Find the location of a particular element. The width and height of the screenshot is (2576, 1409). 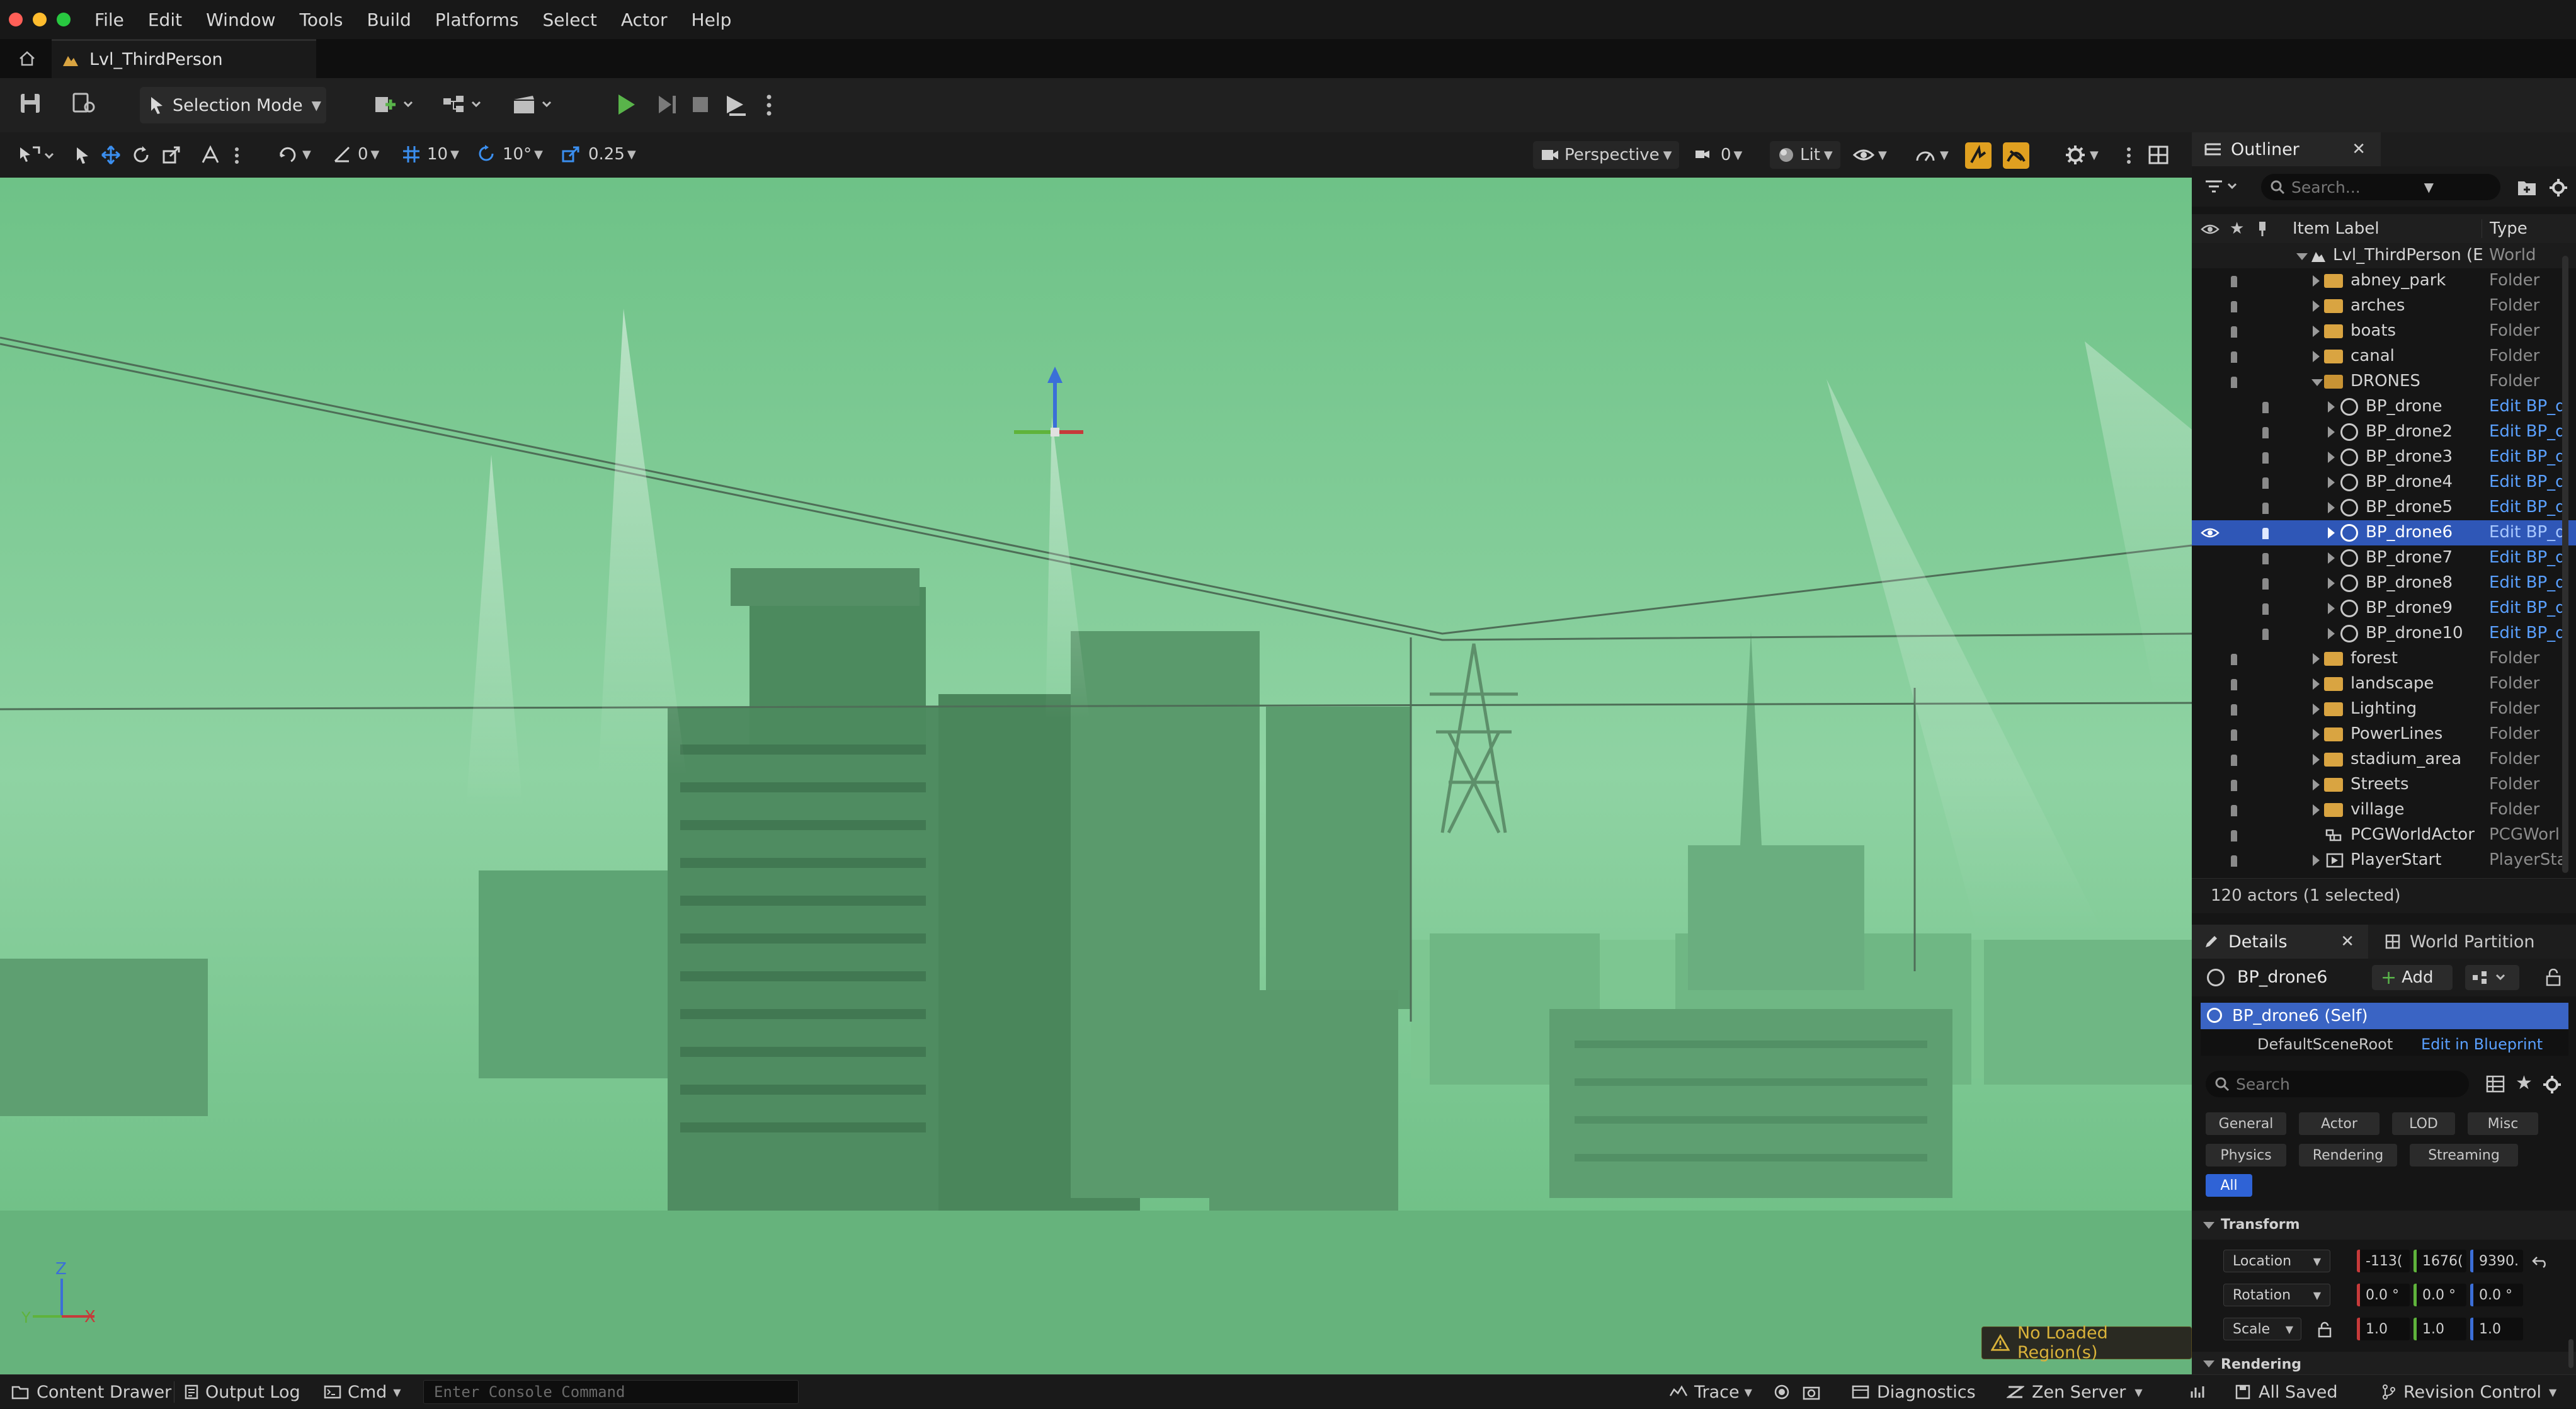

play-icon is located at coordinates (626, 104).